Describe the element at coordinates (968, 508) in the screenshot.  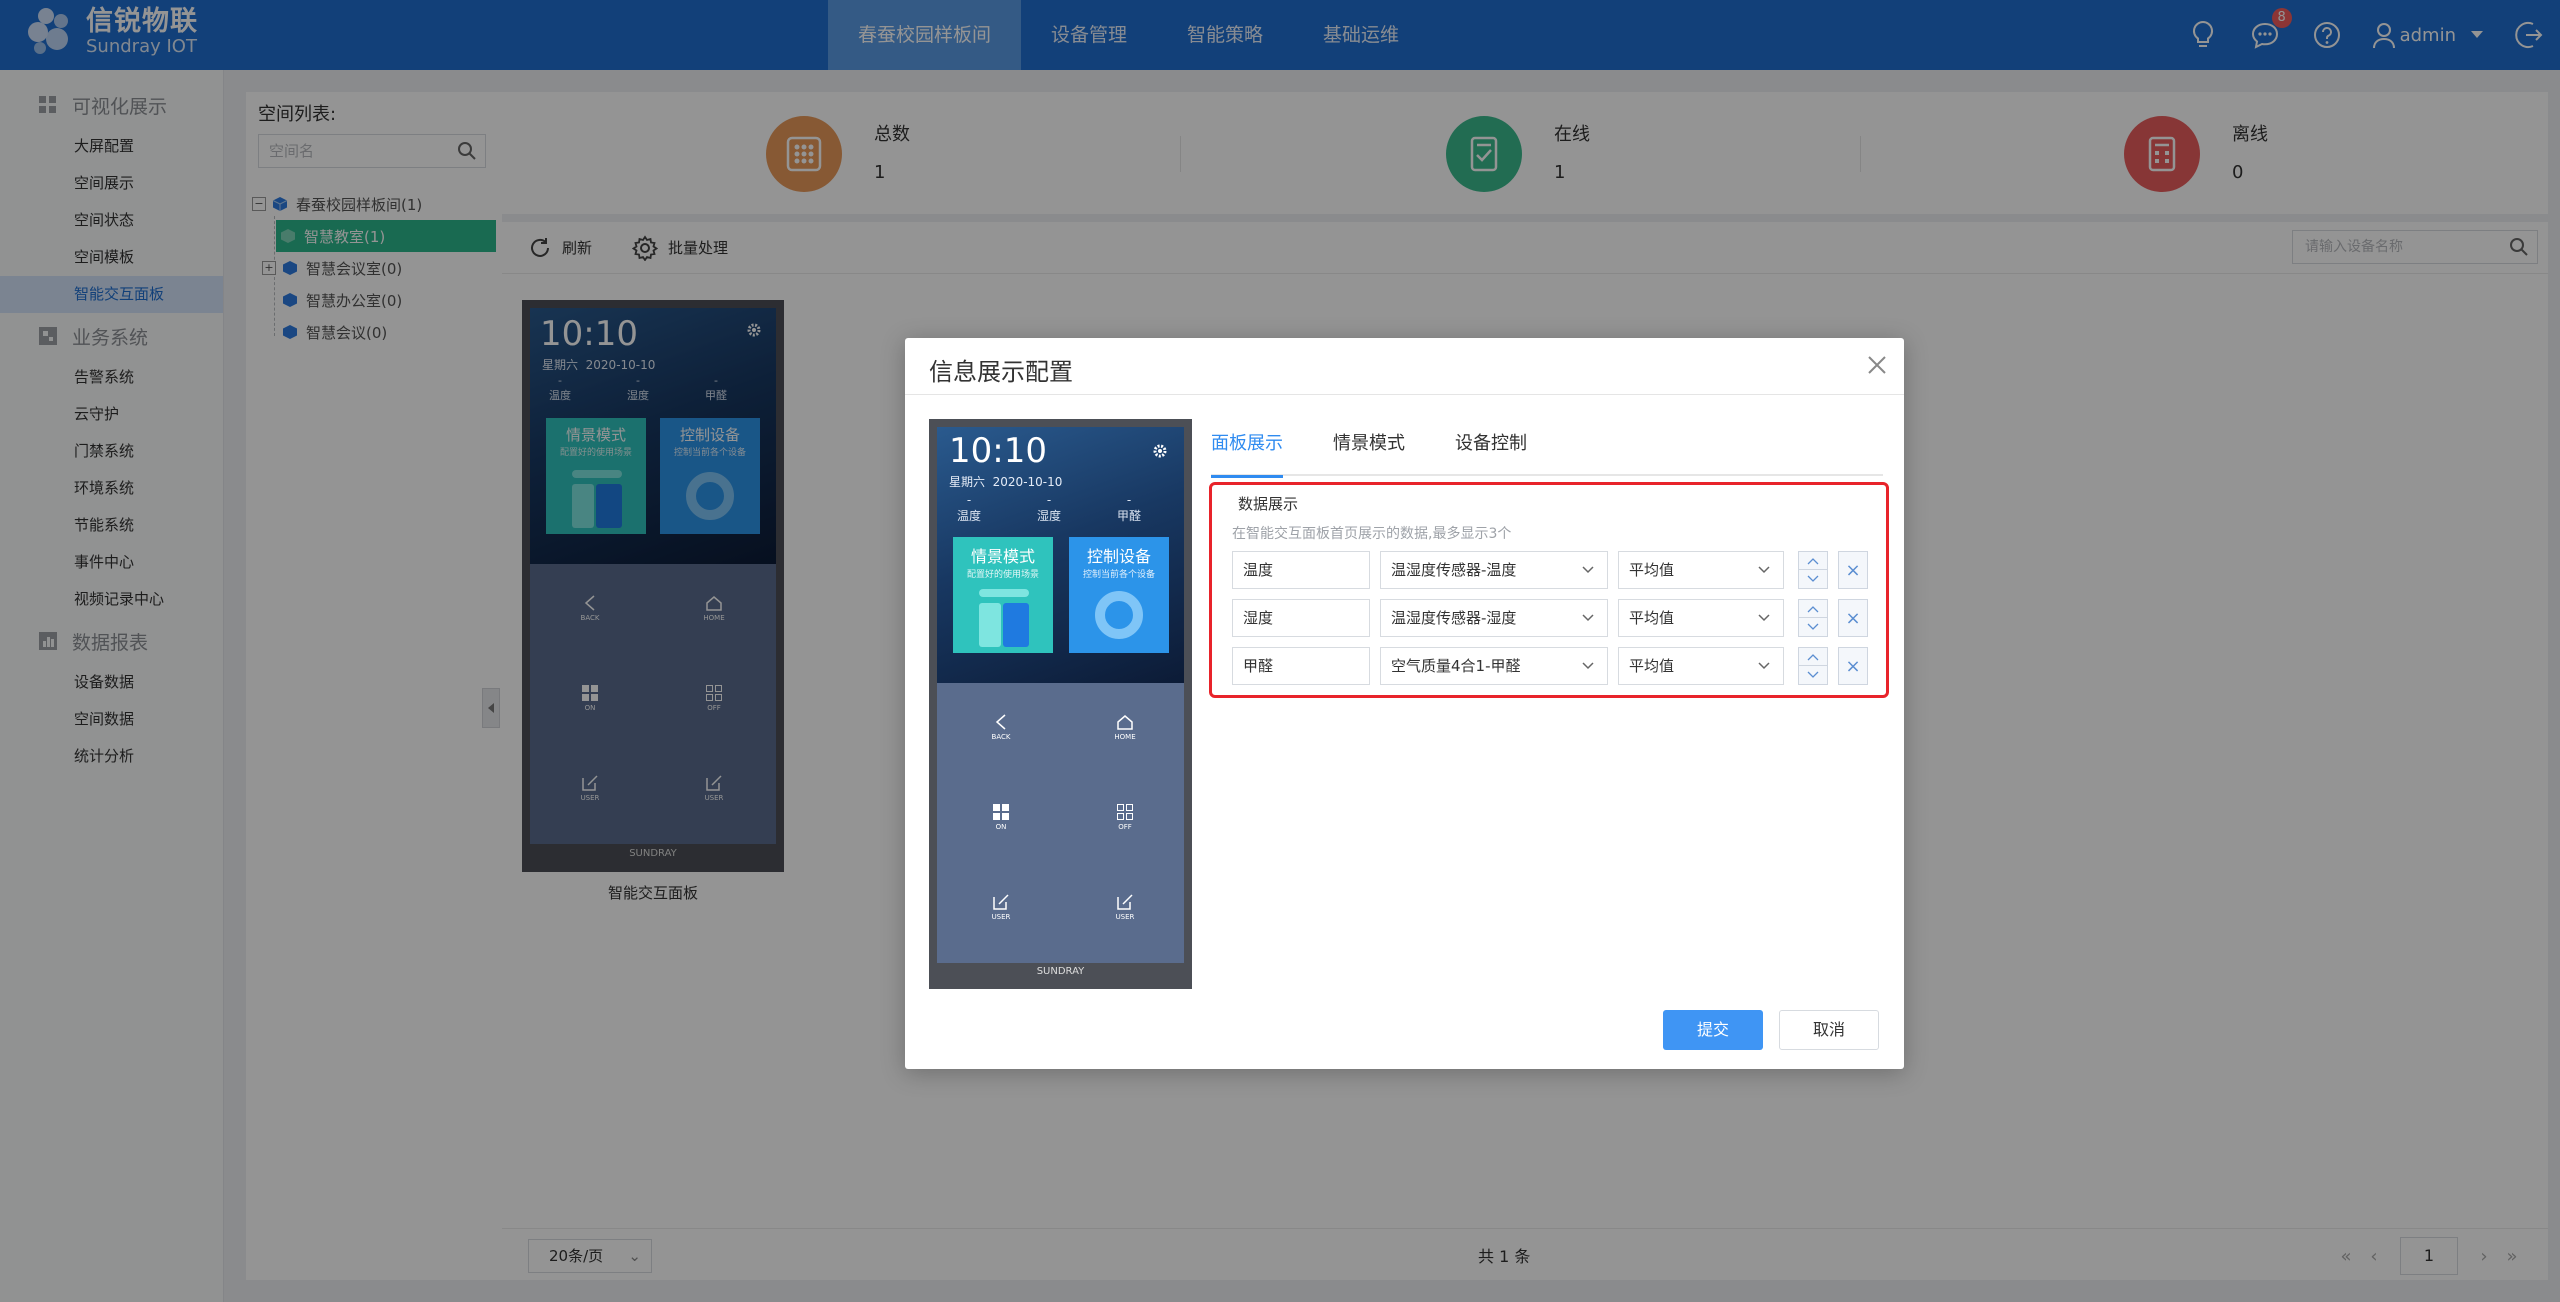
I see `panel-sensor-temp: - 温度` at that location.